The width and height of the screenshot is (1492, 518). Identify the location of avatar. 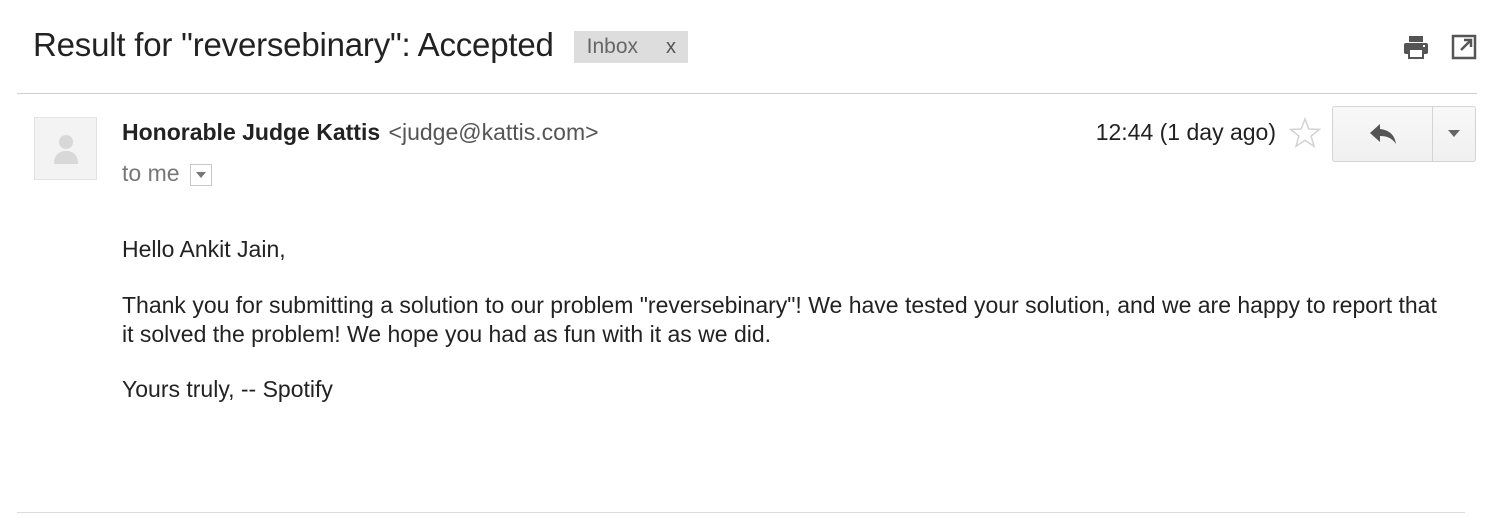
(65, 148).